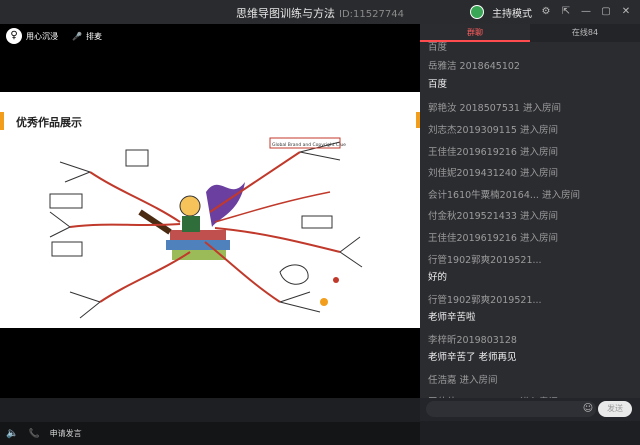  I want to click on minimize-icon: —, so click(586, 12).